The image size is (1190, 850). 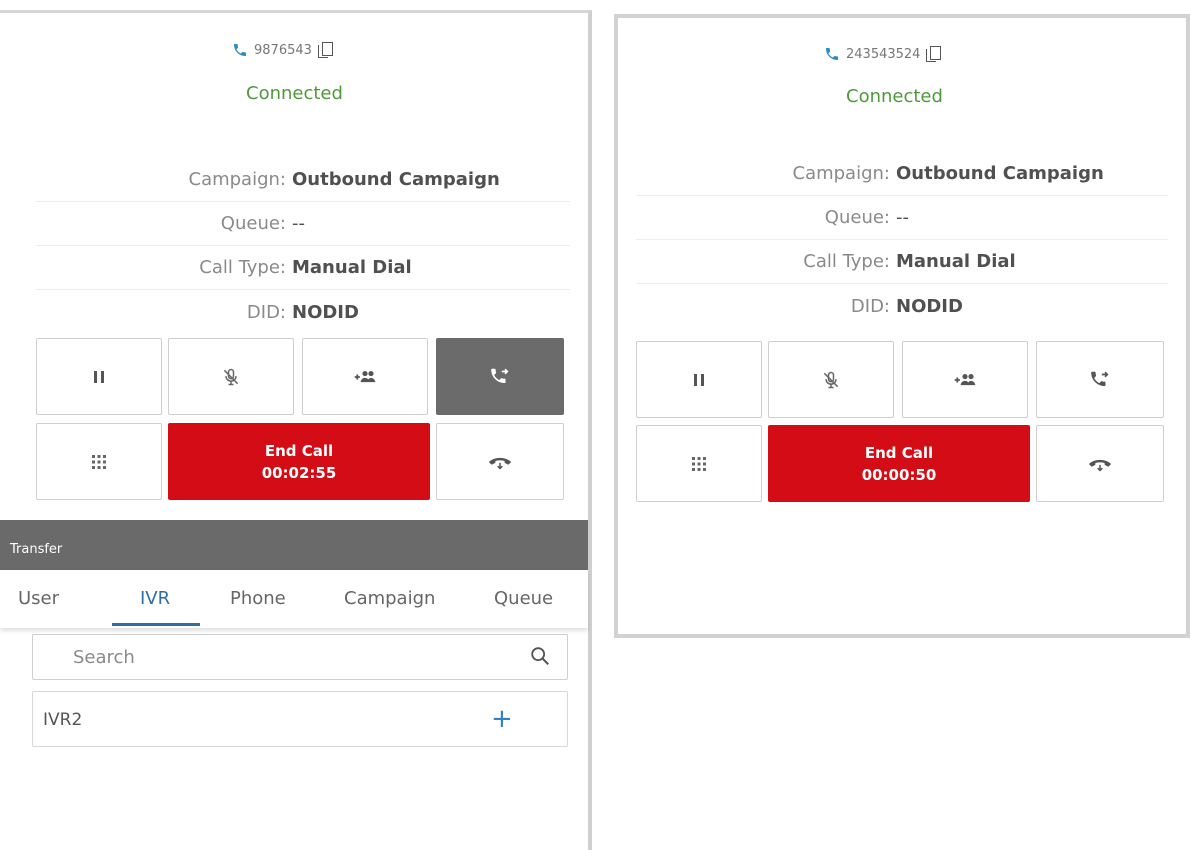 I want to click on tab-phone: Phone, so click(x=258, y=598).